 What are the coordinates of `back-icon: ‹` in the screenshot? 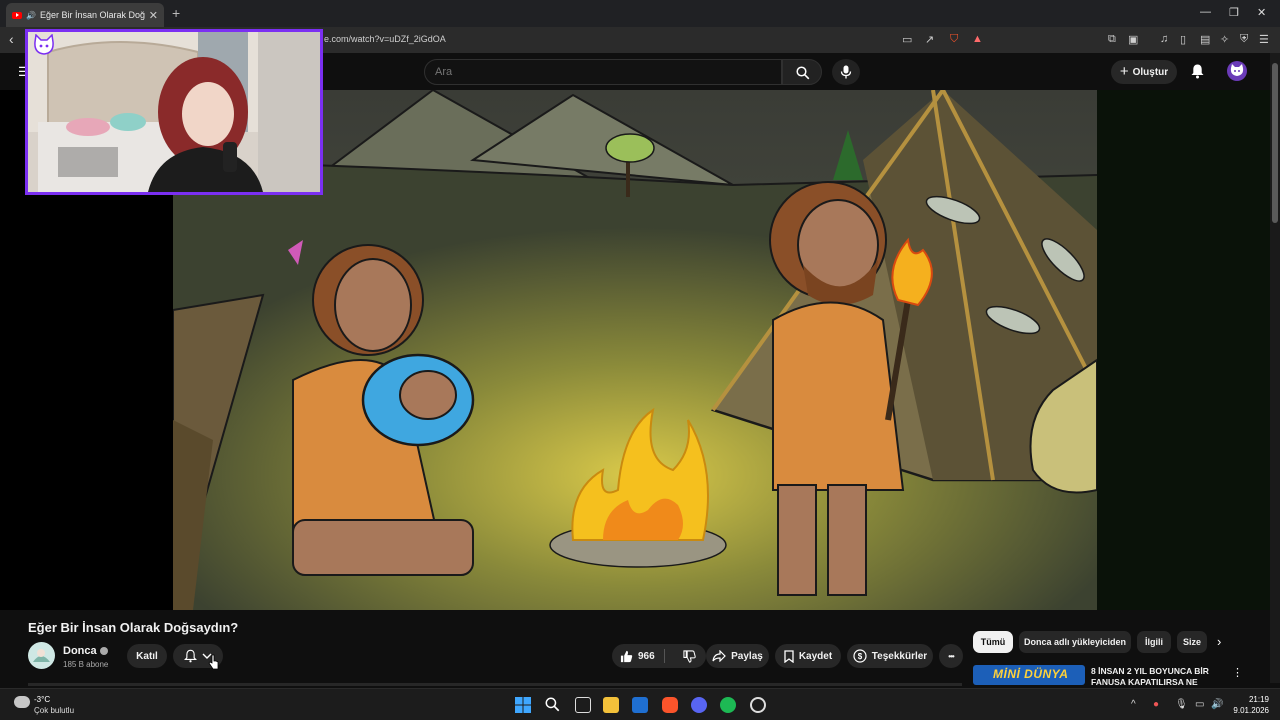 It's located at (11, 39).